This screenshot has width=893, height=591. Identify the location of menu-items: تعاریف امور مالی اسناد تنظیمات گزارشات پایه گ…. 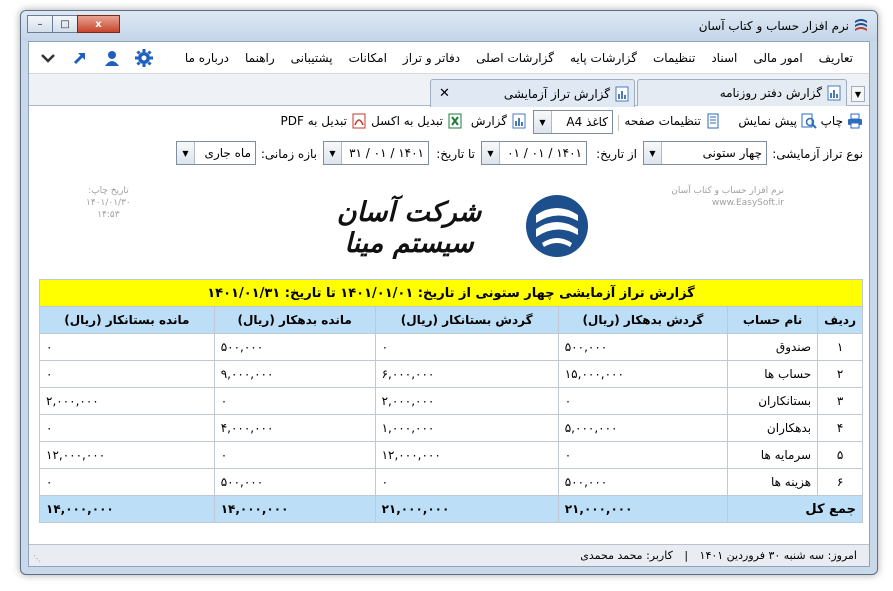
(519, 58).